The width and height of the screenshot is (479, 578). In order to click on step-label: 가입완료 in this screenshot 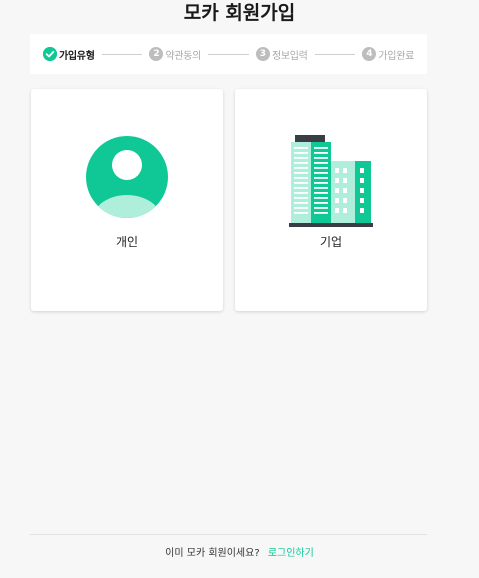, I will do `click(396, 56)`.